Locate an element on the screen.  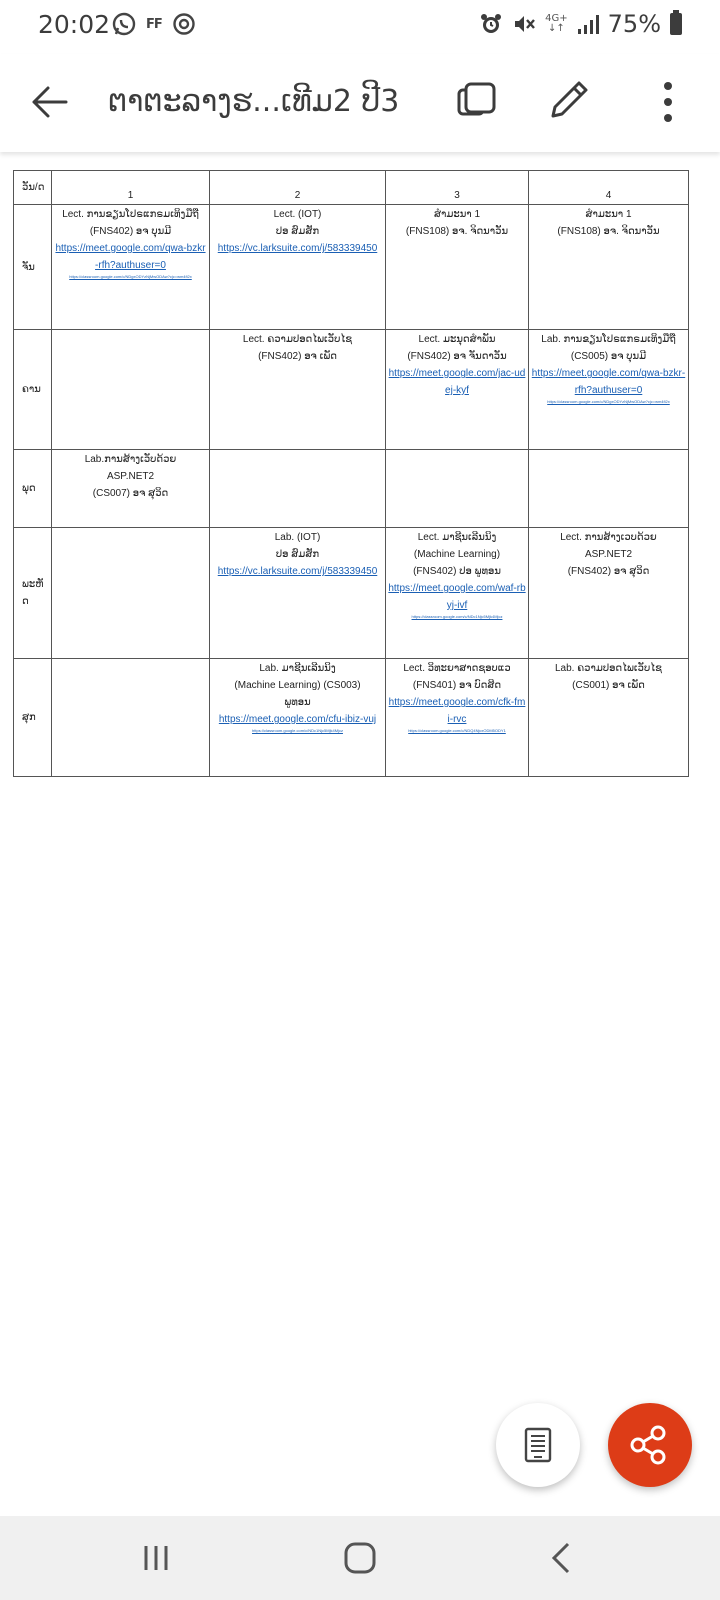
meeting-link: https://meet.google.com/waf-rbyj-ivf is located at coordinates (457, 597).